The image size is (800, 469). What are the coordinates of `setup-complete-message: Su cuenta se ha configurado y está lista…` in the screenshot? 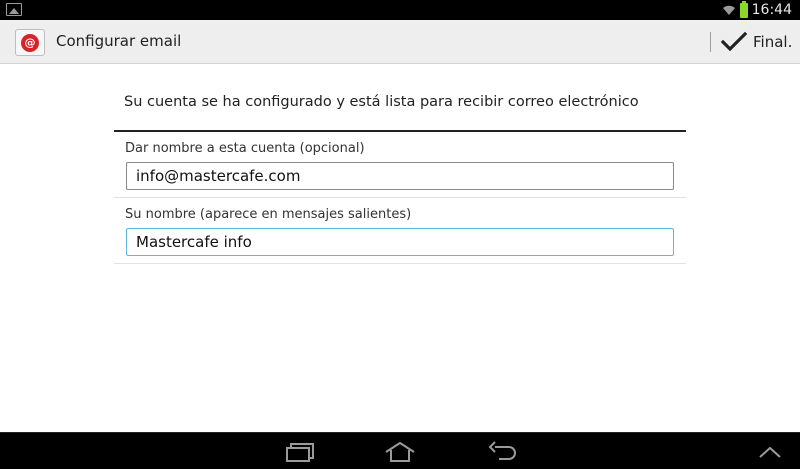 It's located at (381, 102).